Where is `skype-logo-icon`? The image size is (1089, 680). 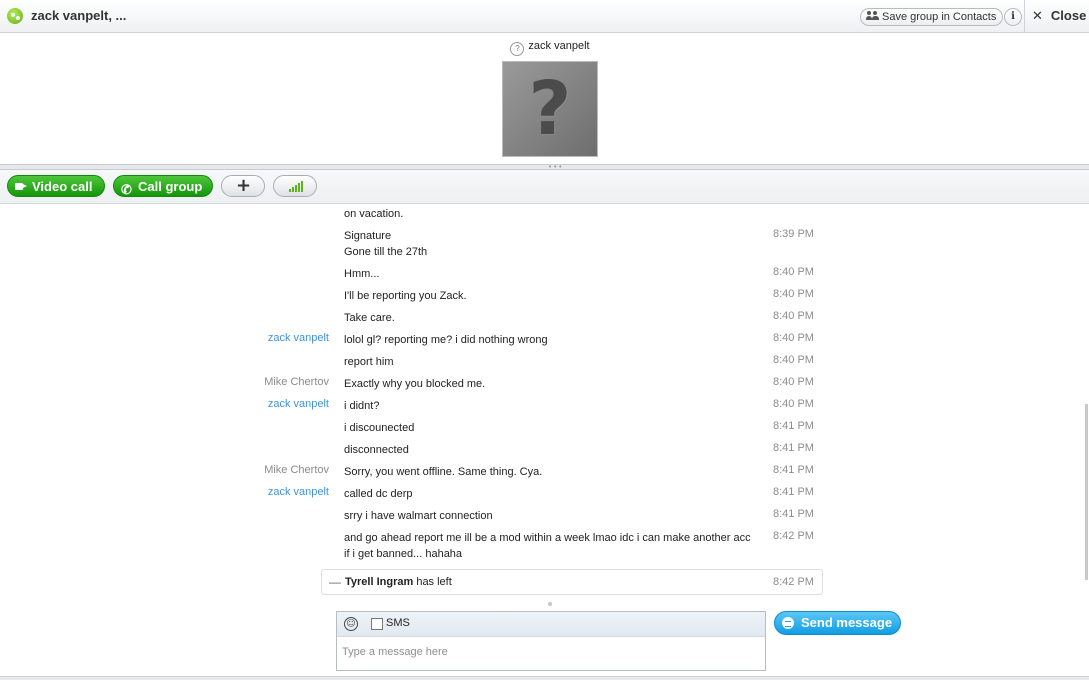
skype-logo-icon is located at coordinates (15, 16).